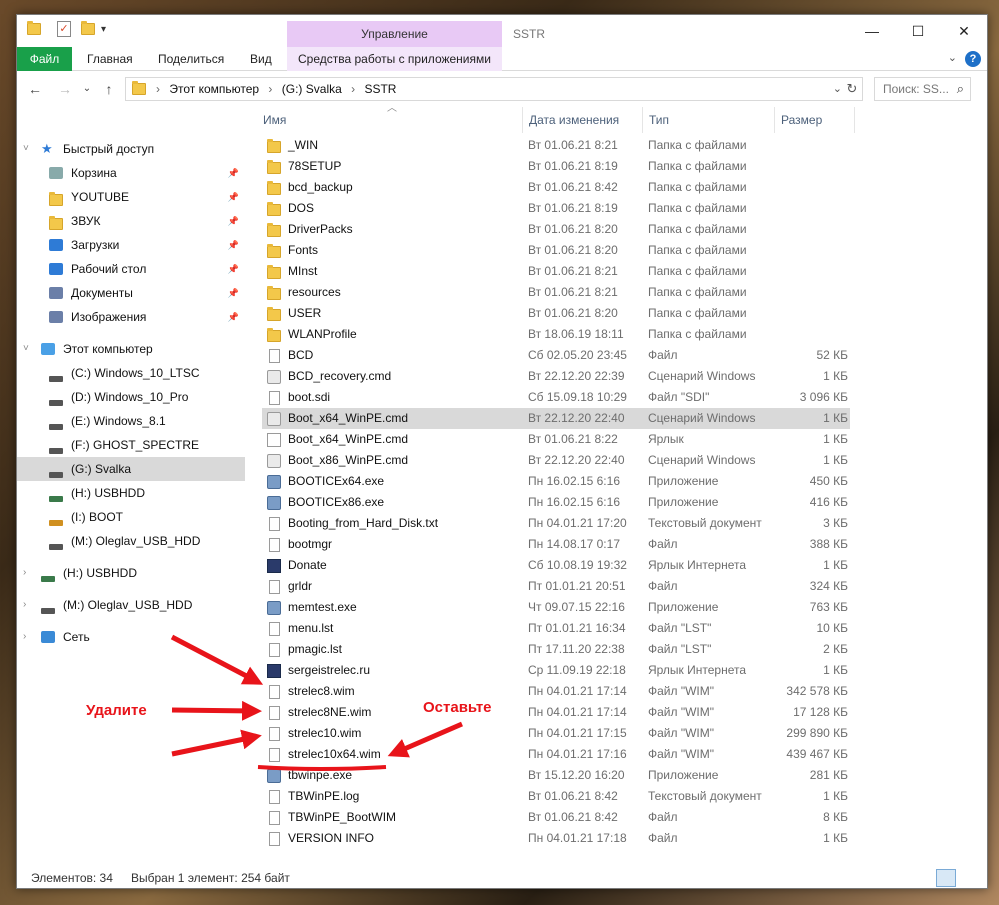 This screenshot has height=905, width=999. Describe the element at coordinates (556, 166) in the screenshot. I see `file-row: 78SETUP Вт 01.06.21 8:19 Папка с файлами` at that location.